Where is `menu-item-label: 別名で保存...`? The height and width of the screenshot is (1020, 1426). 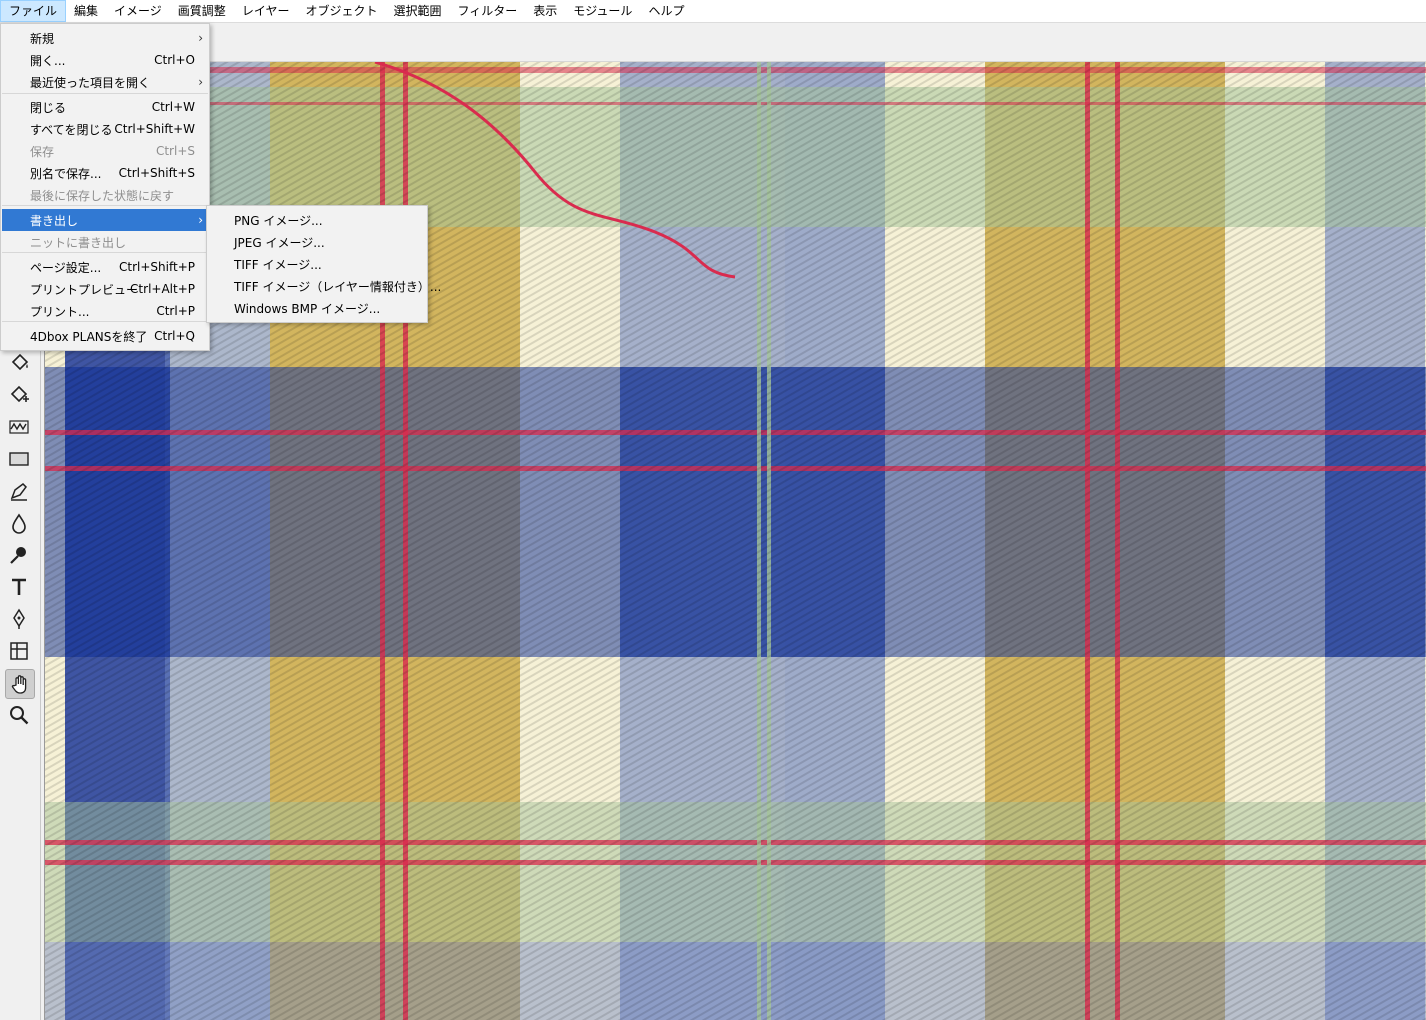 menu-item-label: 別名で保存... is located at coordinates (66, 173).